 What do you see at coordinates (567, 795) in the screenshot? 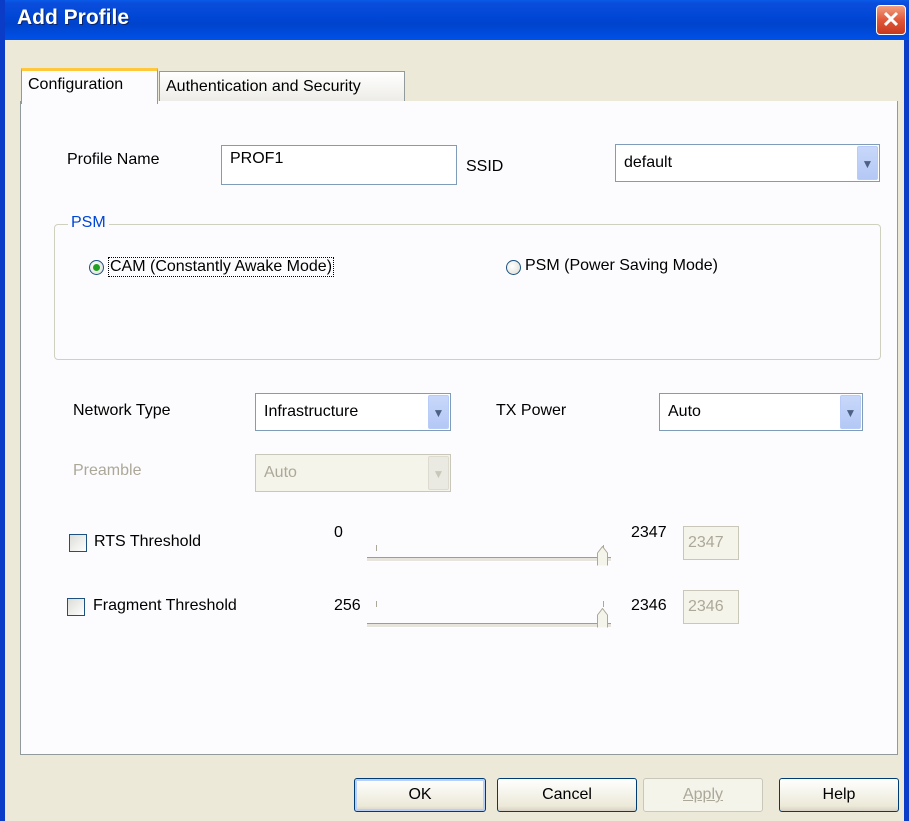
I see `cancel-button: Cancel` at bounding box center [567, 795].